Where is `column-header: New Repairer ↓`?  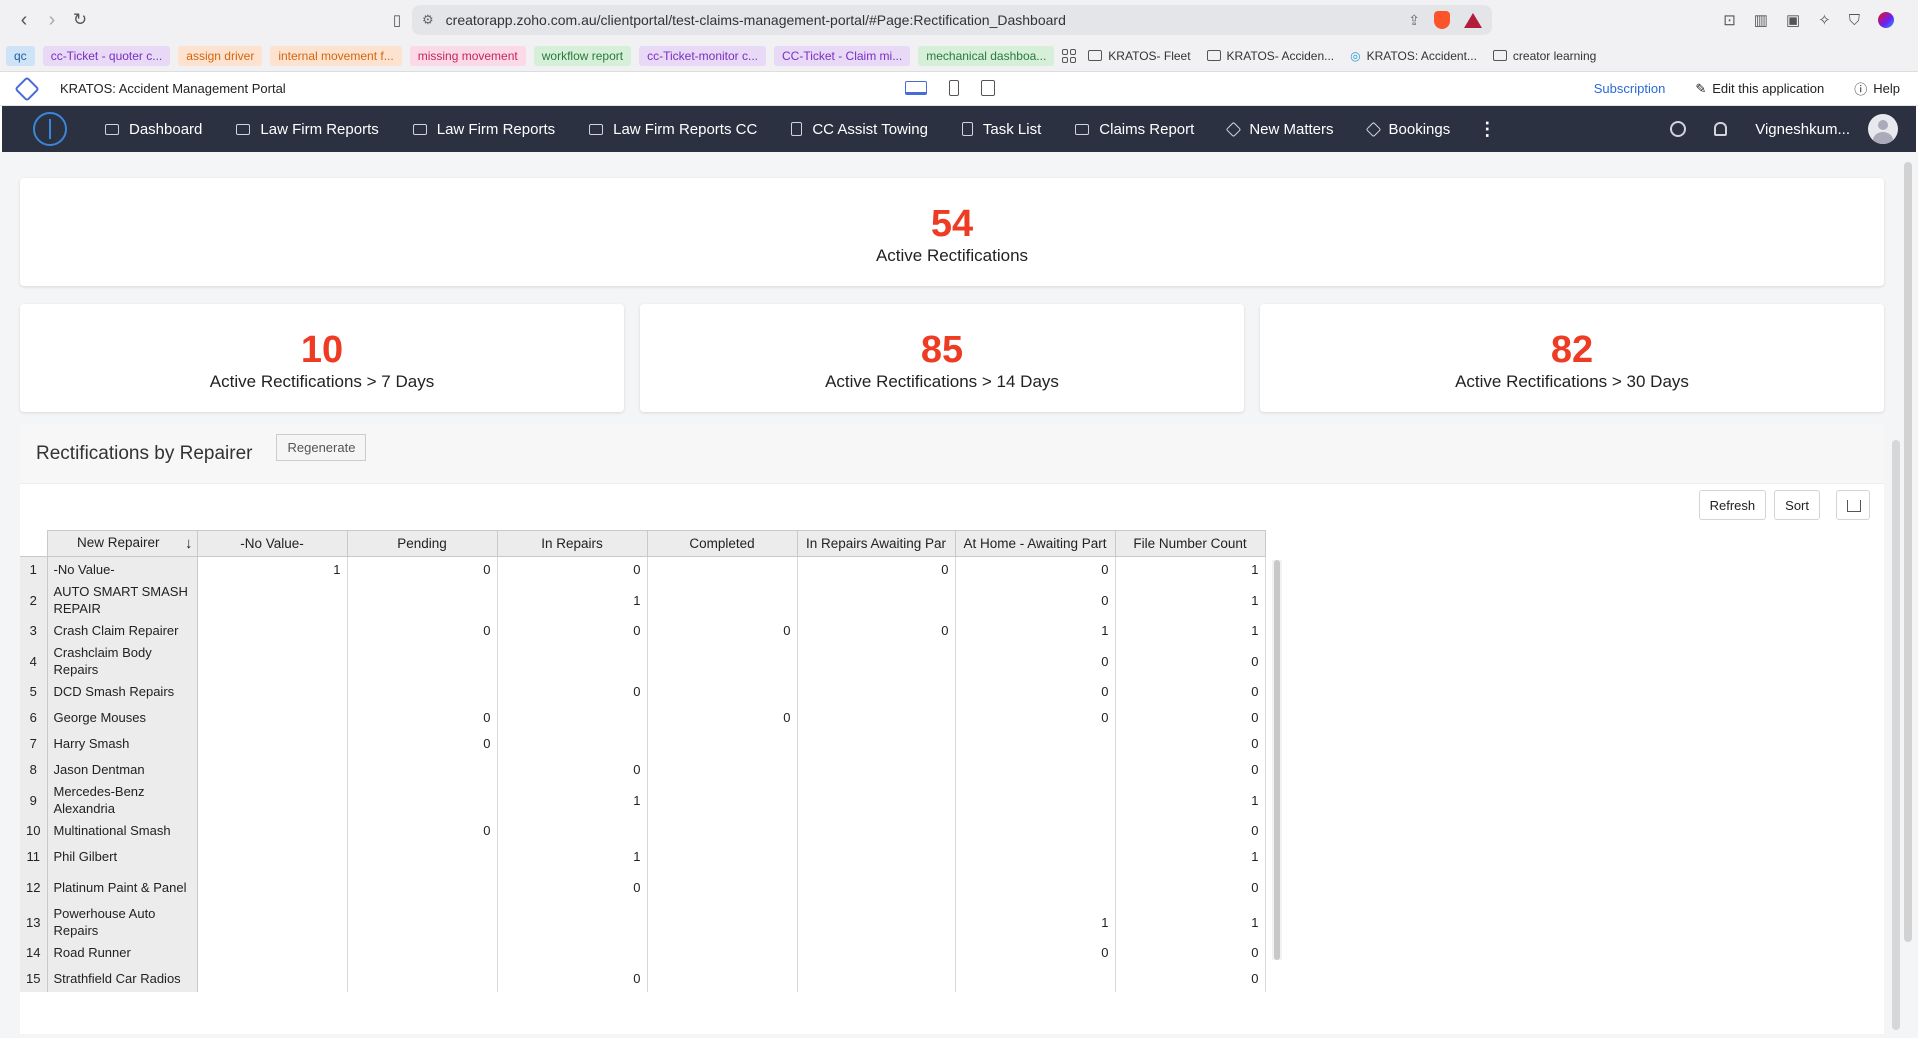
column-header: New Repairer ↓ is located at coordinates (122, 543).